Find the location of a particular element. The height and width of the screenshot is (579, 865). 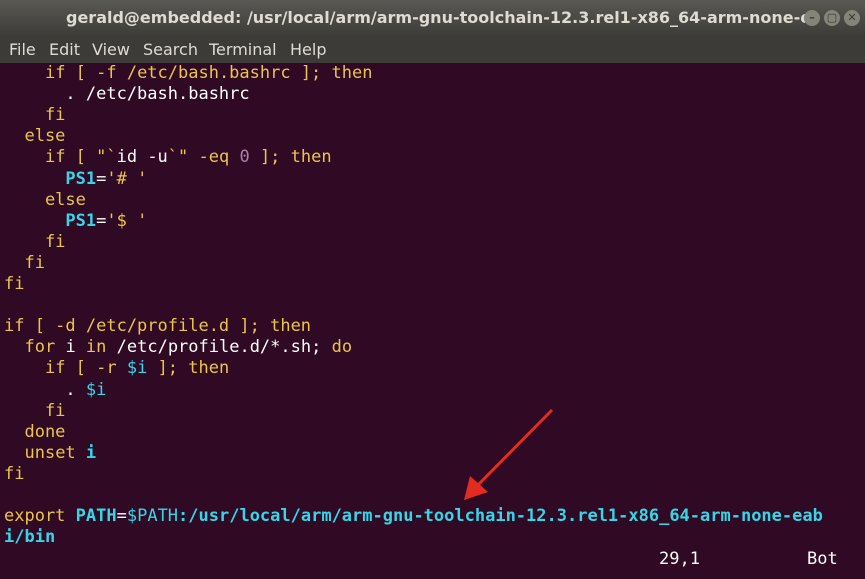

annotation-arrow-icon is located at coordinates (509, 454).